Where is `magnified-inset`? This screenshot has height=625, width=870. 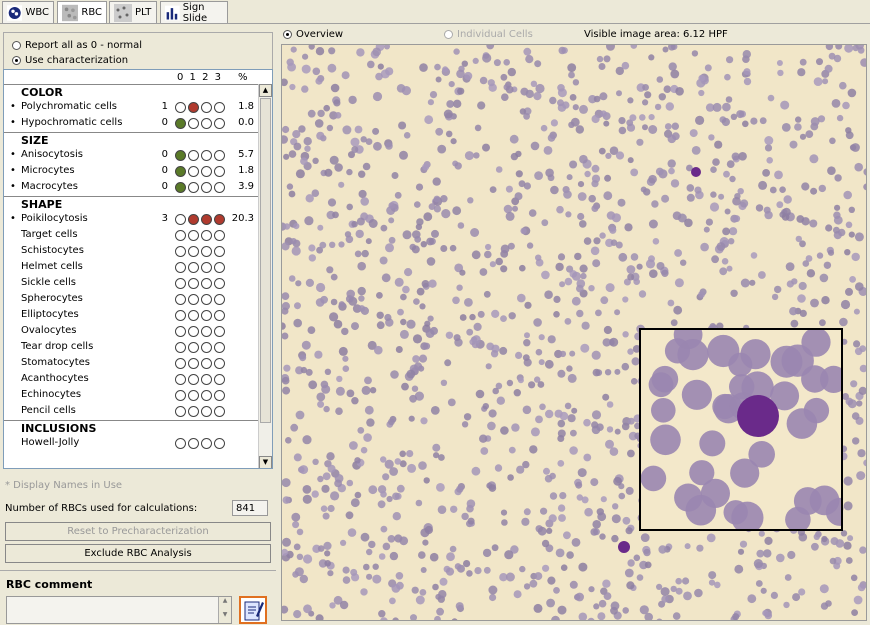
magnified-inset is located at coordinates (741, 429).